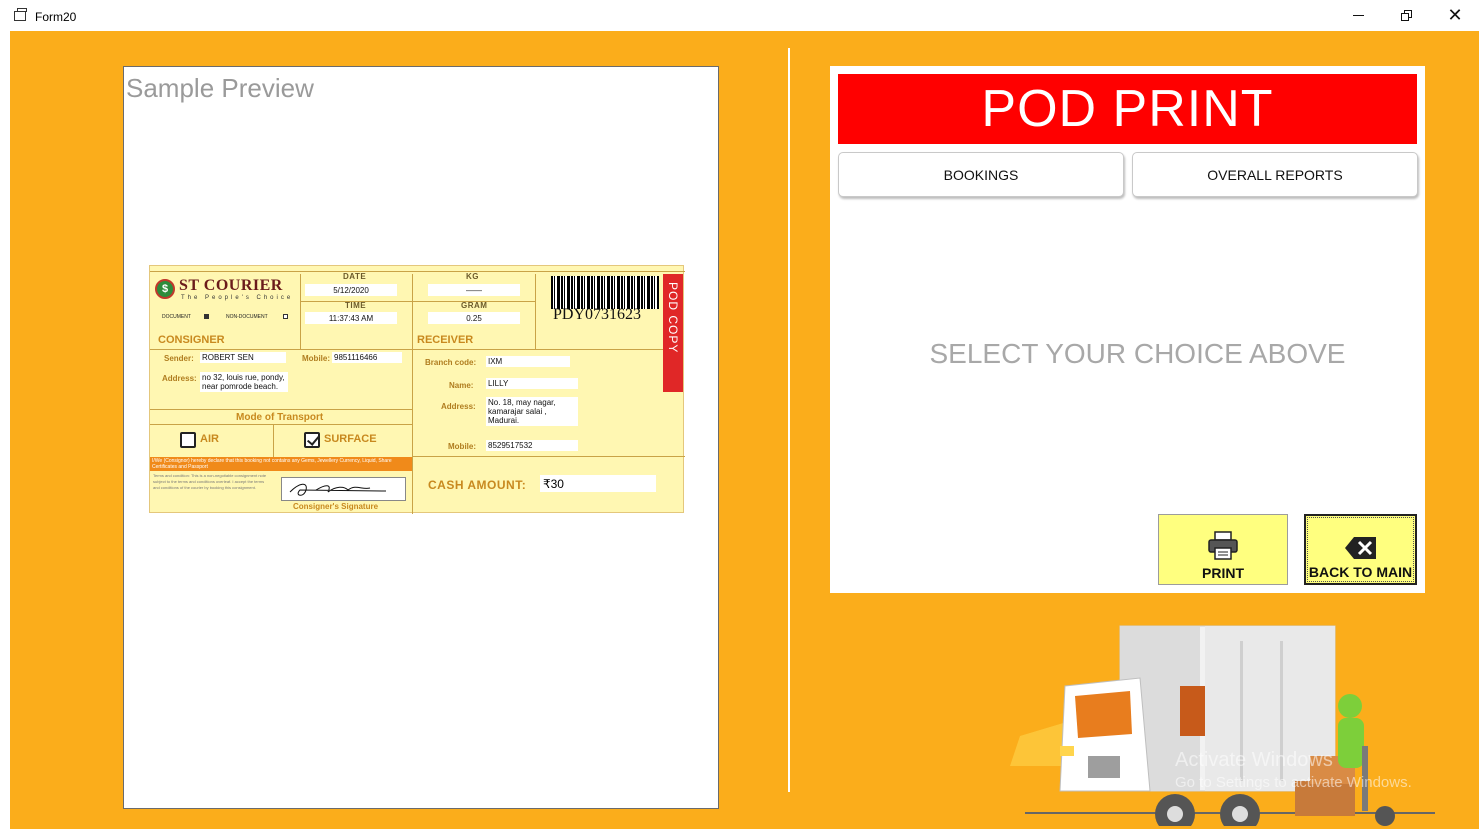 The width and height of the screenshot is (1479, 829). Describe the element at coordinates (532, 445) in the screenshot. I see `receiver-mobile-value: 8529517532` at that location.